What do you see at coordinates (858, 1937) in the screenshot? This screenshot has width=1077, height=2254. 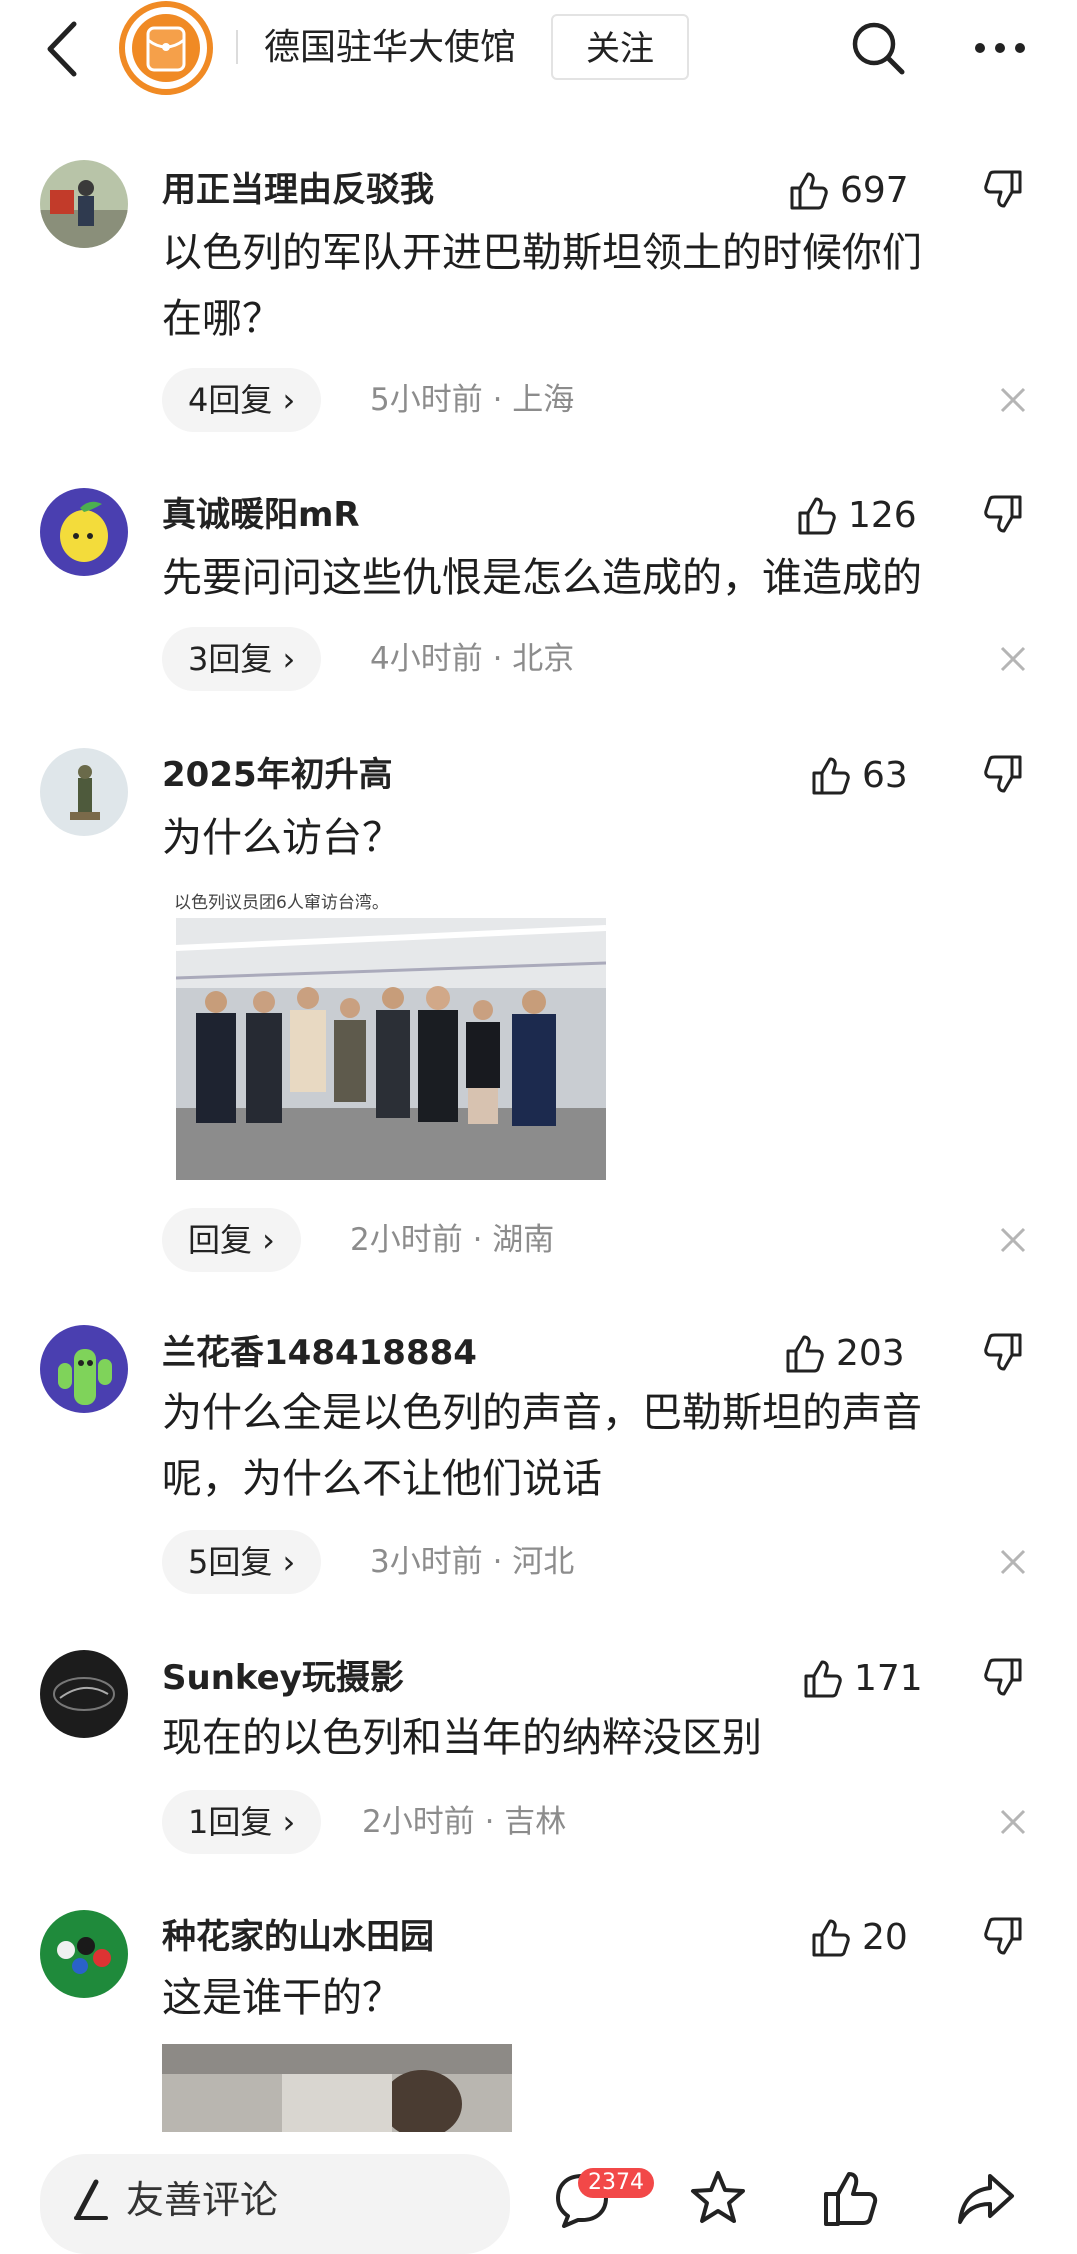 I see `like-button: 20` at bounding box center [858, 1937].